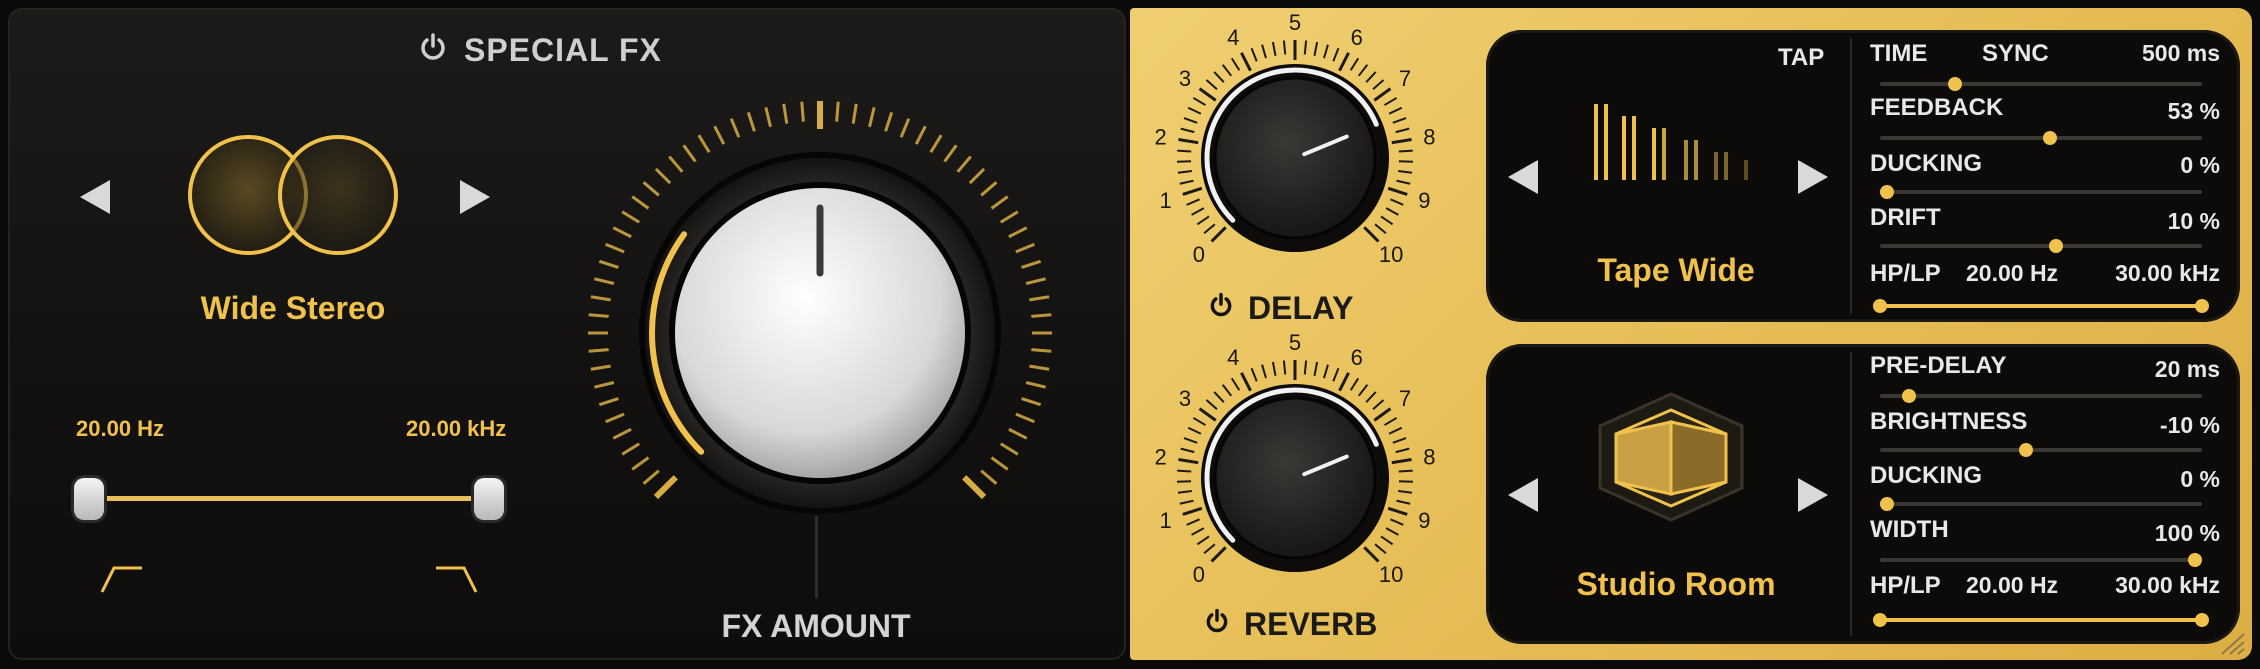  Describe the element at coordinates (1676, 270) in the screenshot. I see `delay-preset-name: Tape Wide` at that location.